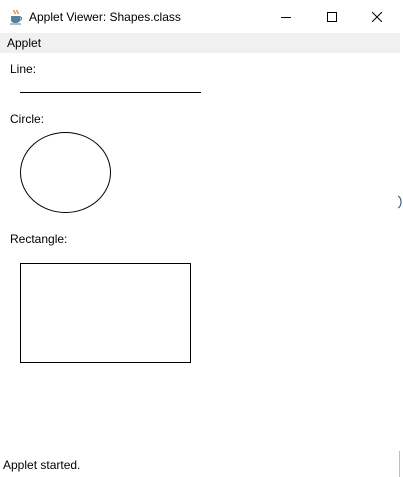 Image resolution: width=403 pixels, height=477 pixels. Describe the element at coordinates (42, 465) in the screenshot. I see `status-text: Applet started.` at that location.